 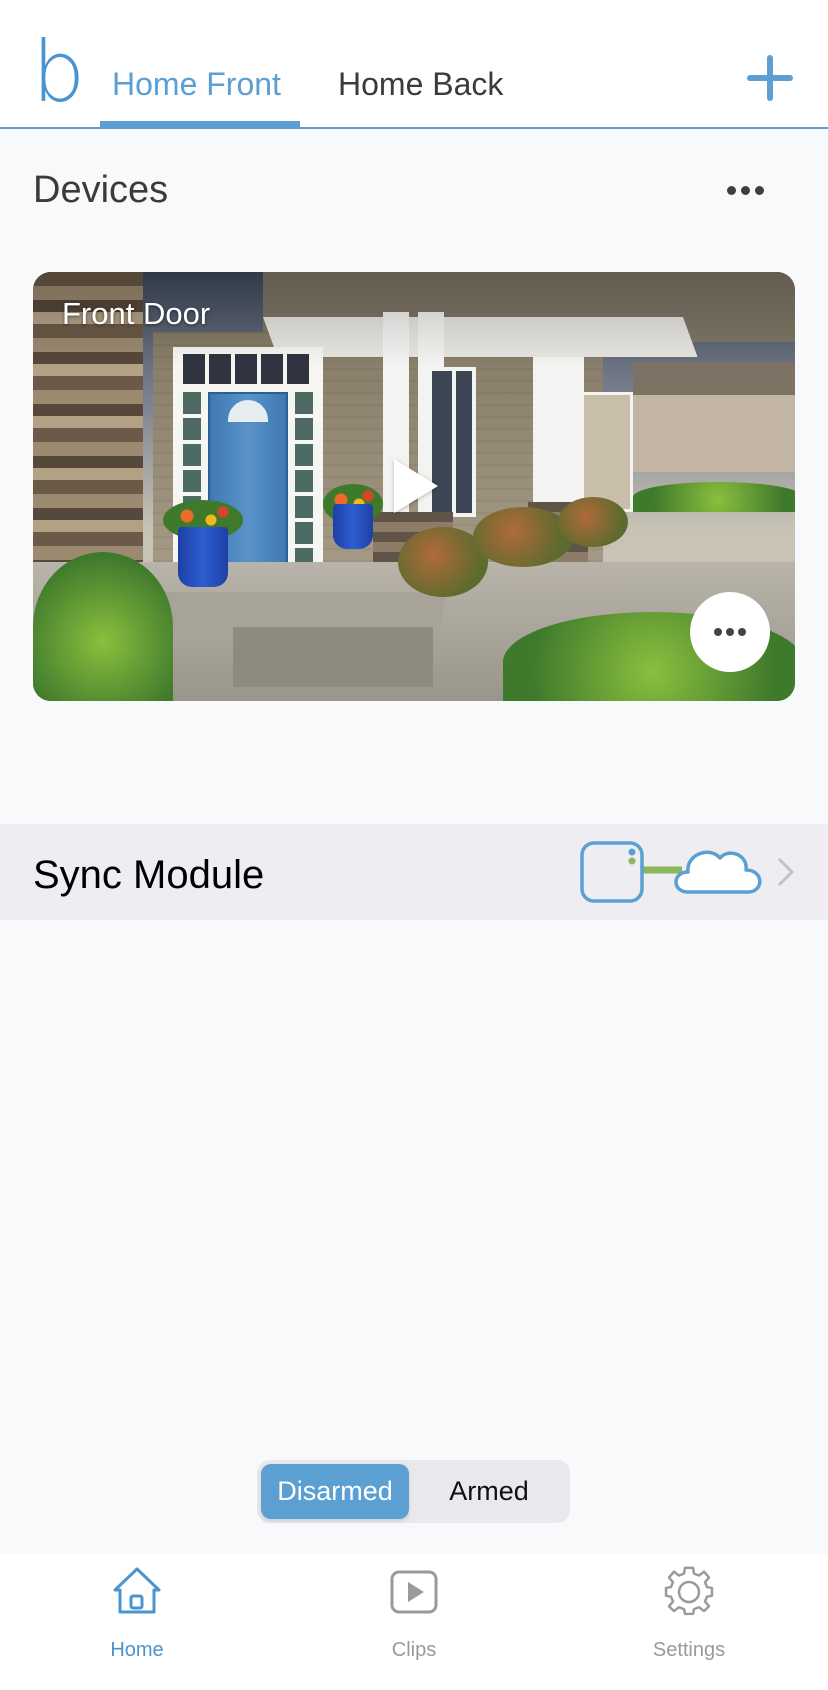 What do you see at coordinates (335, 1491) in the screenshot?
I see `disarmed-option: Disarmed` at bounding box center [335, 1491].